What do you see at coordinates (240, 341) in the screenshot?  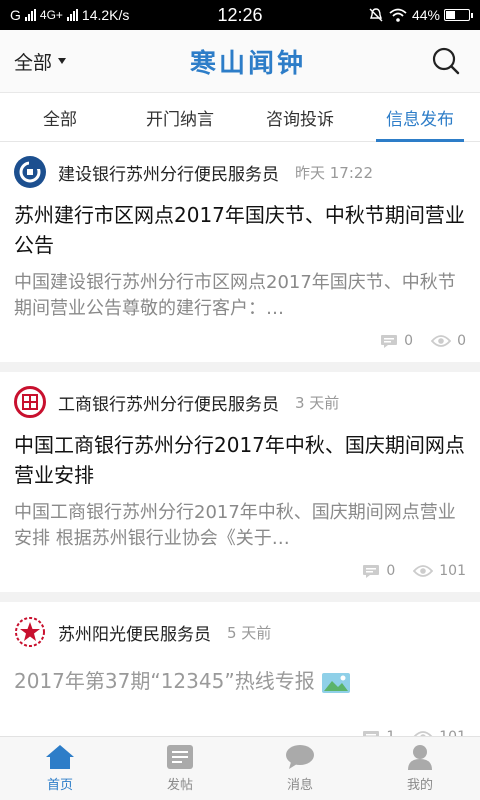 I see `post-stats: 0 0` at bounding box center [240, 341].